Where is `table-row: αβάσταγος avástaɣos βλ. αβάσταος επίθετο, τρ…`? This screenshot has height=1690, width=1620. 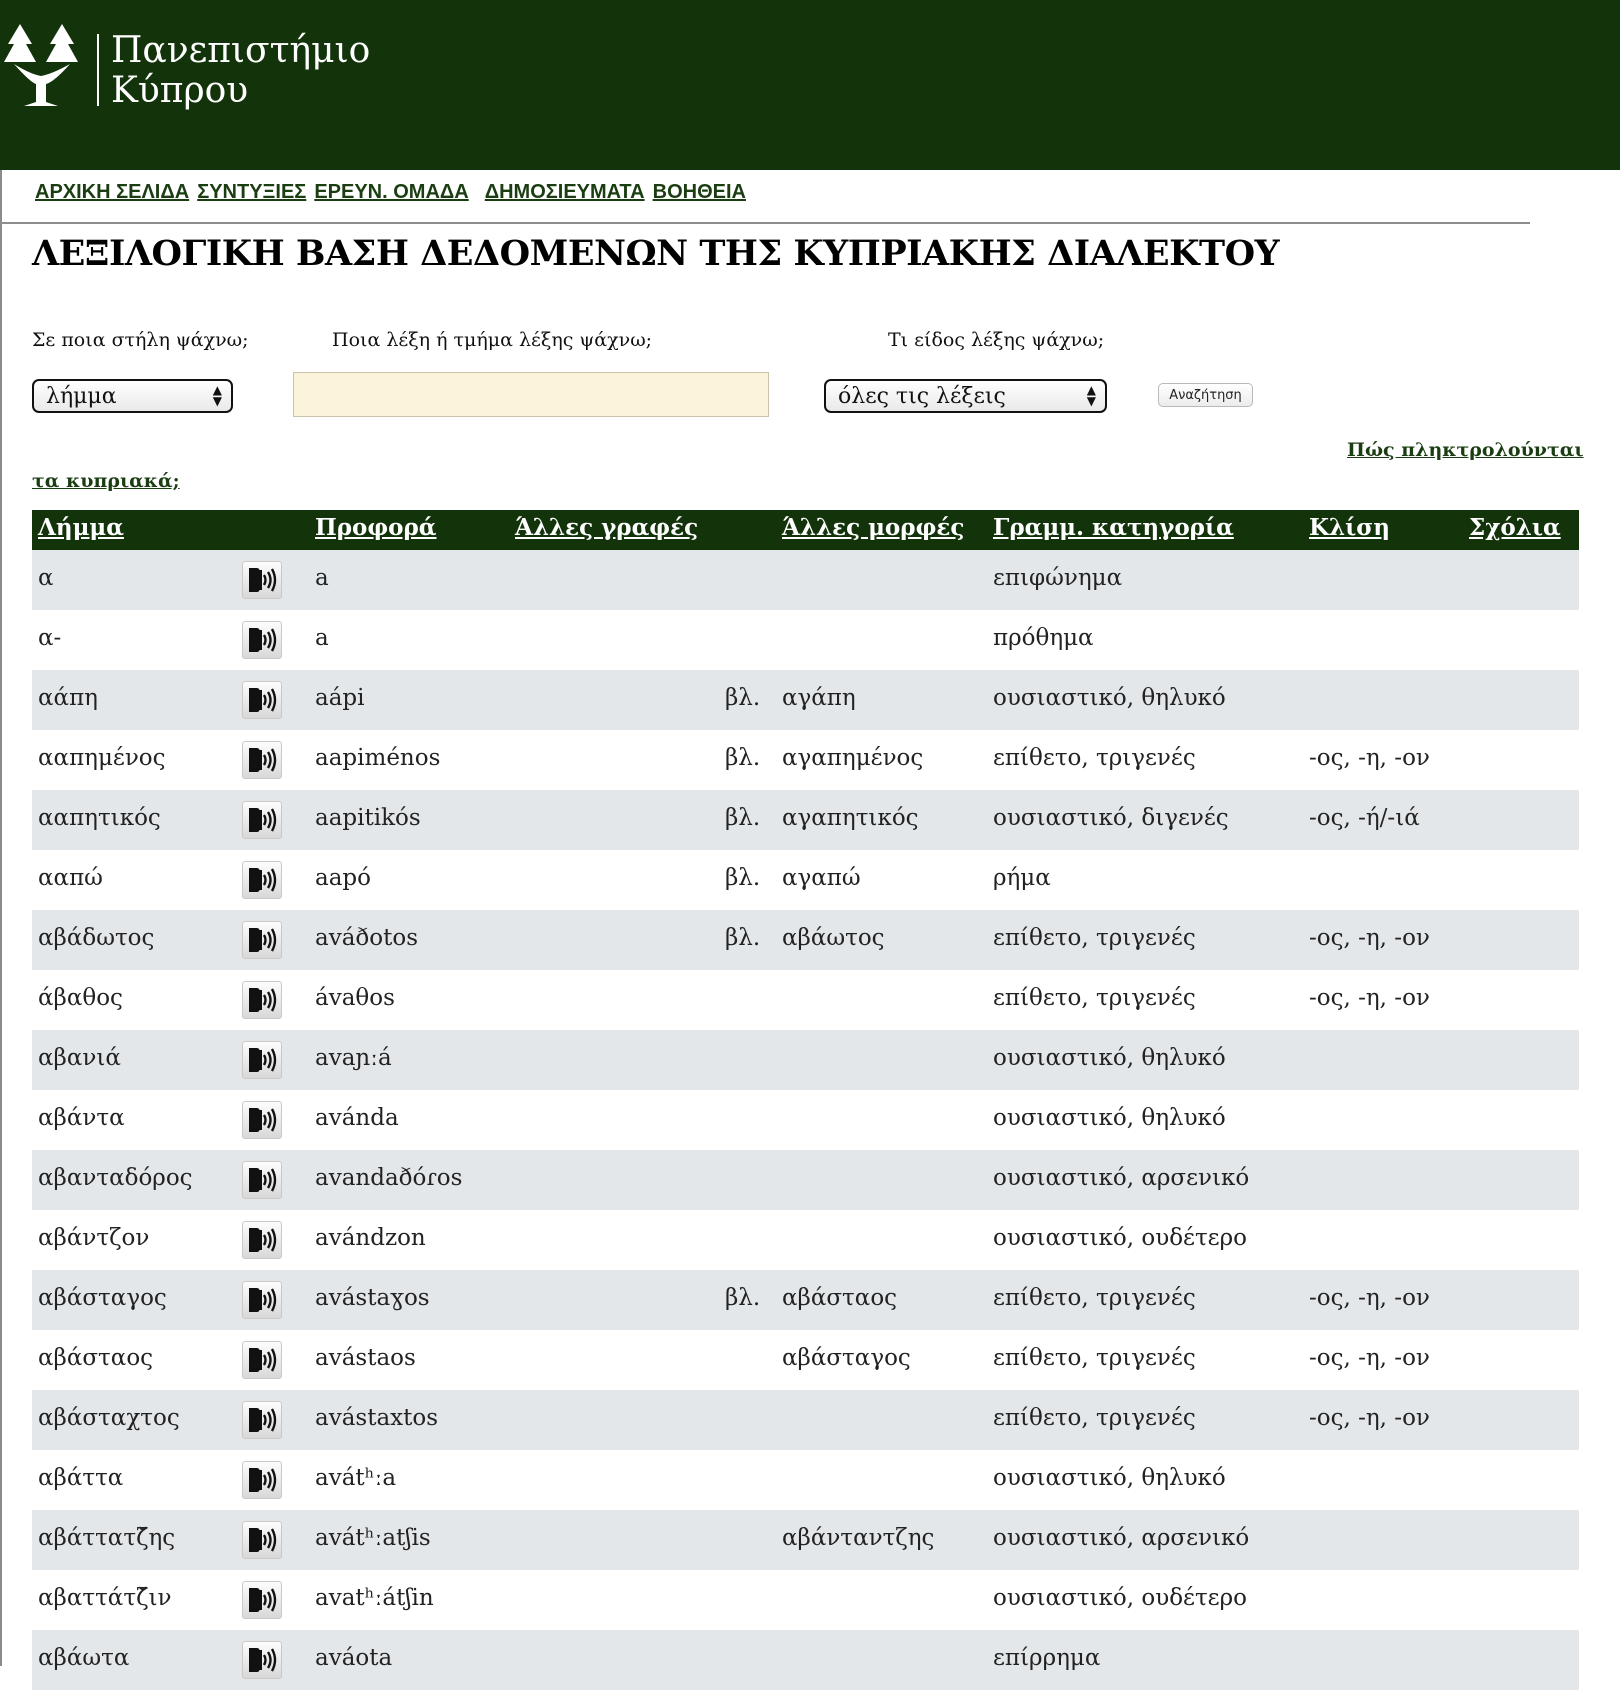 table-row: αβάσταγος avástaɣos βλ. αβάσταος επίθετο, τρ… is located at coordinates (805, 1300).